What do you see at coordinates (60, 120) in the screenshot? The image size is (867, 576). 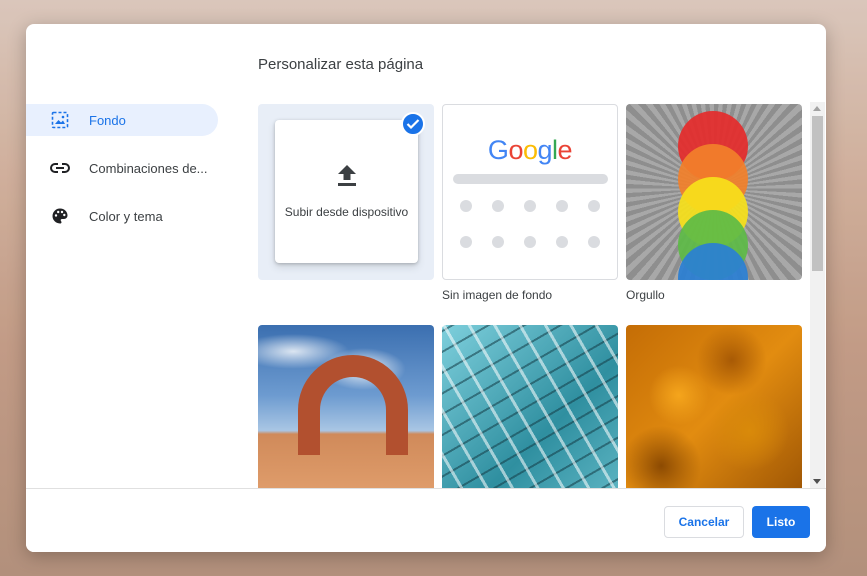 I see `background-image-icon` at bounding box center [60, 120].